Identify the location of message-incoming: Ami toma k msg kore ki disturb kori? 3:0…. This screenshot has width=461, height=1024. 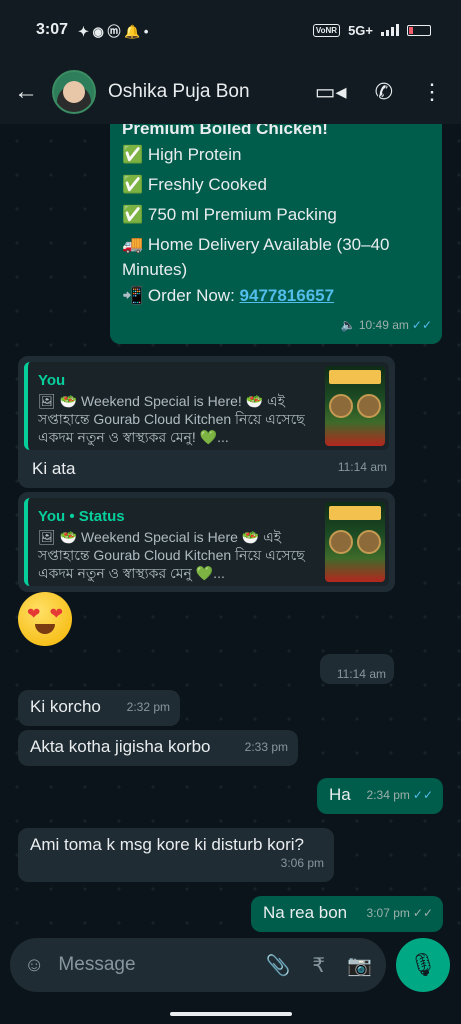
(176, 855).